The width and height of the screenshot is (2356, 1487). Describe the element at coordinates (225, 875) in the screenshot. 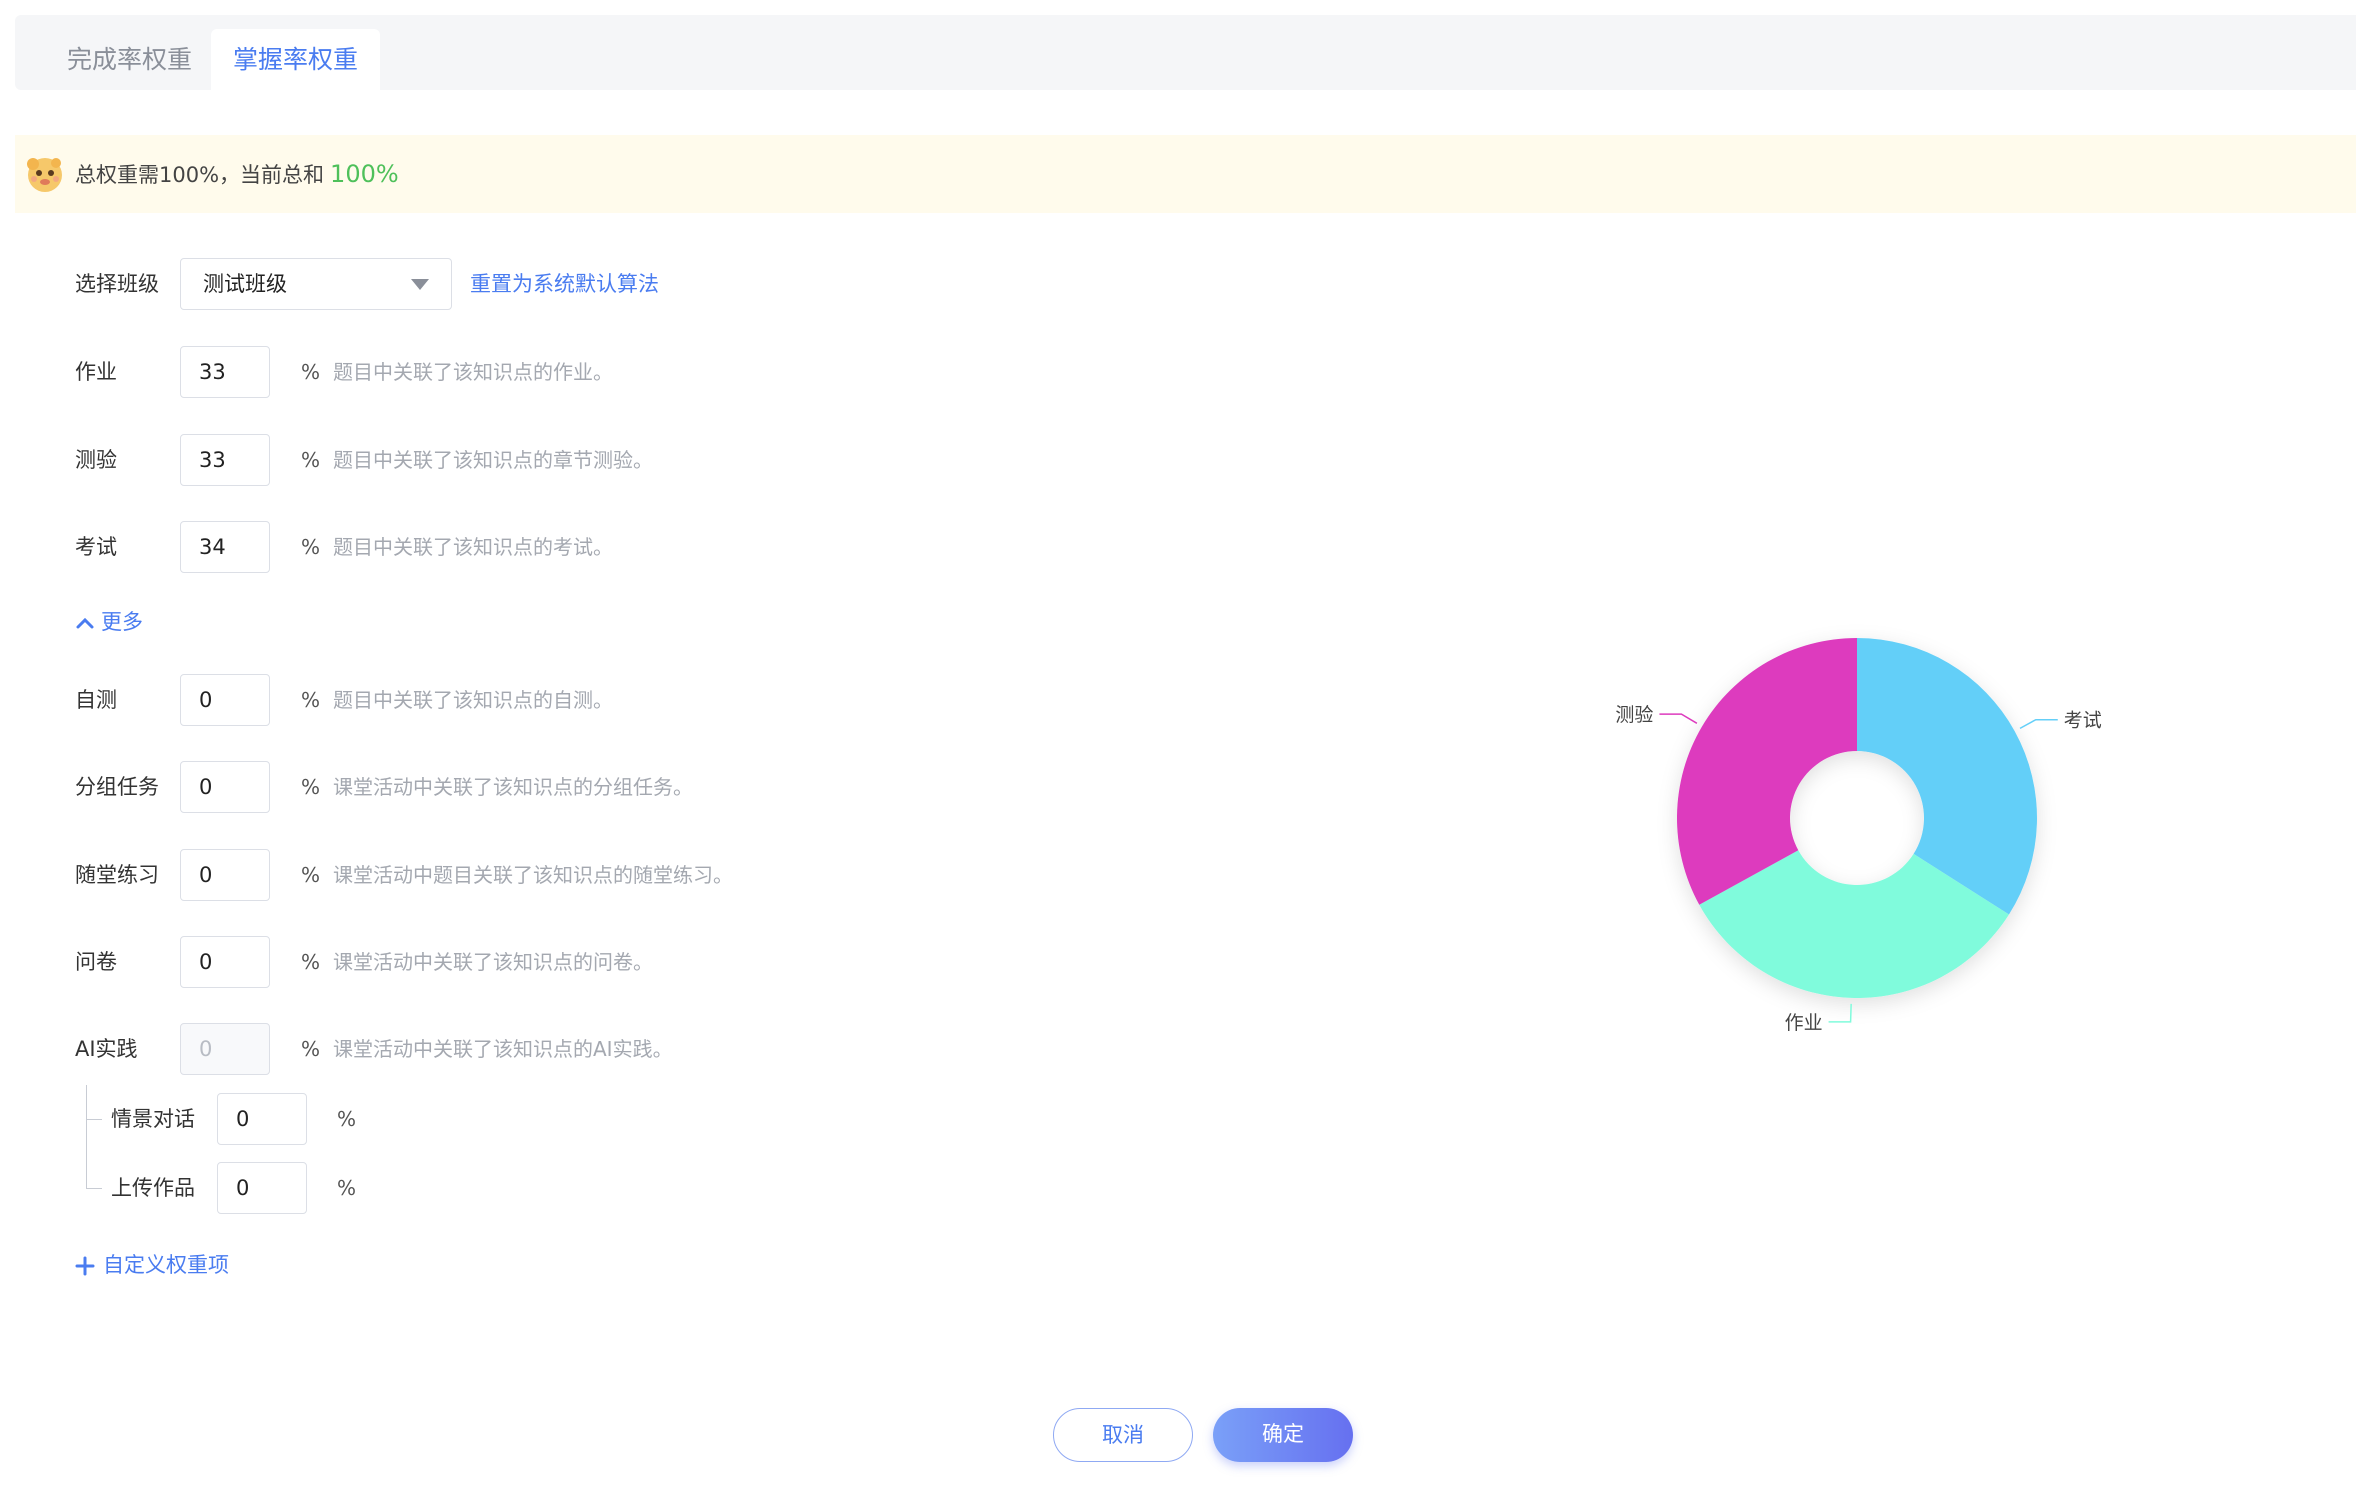

I see `in-class-practice-weight-input` at that location.